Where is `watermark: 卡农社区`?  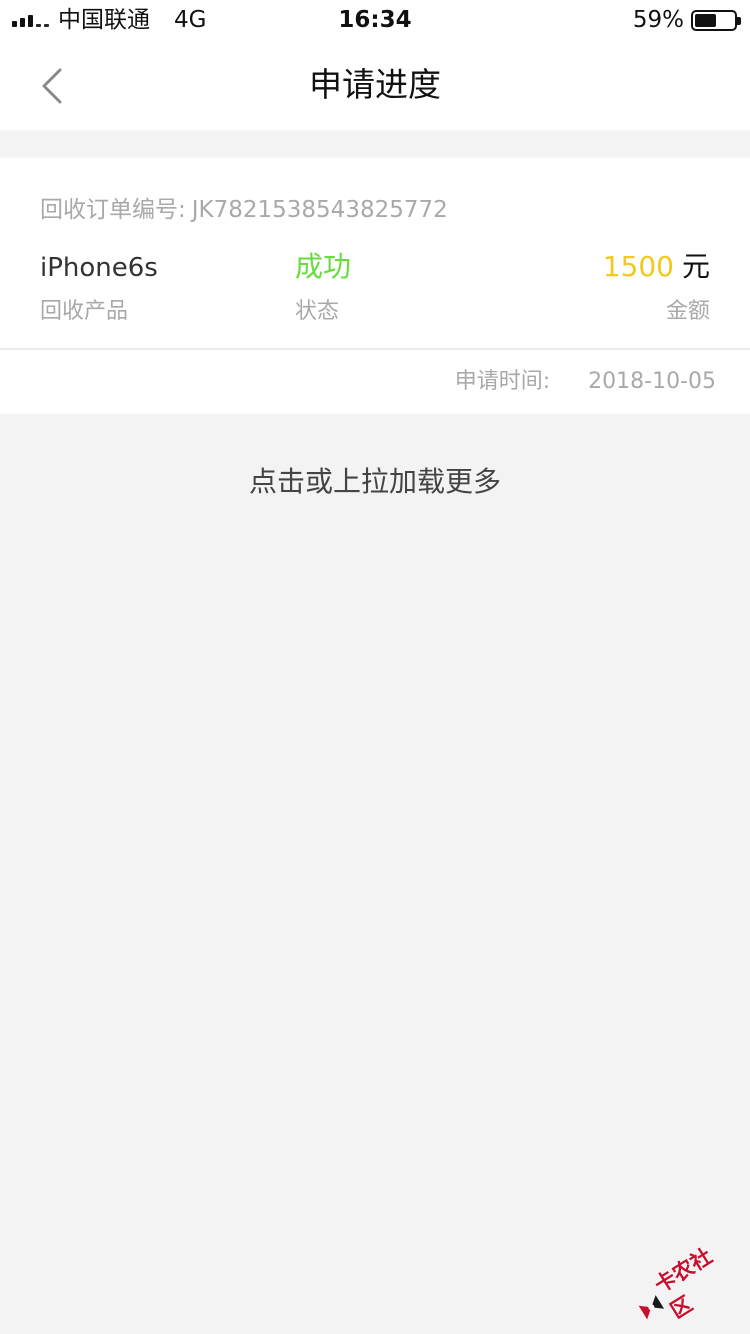
watermark: 卡农社区 is located at coordinates (687, 1282).